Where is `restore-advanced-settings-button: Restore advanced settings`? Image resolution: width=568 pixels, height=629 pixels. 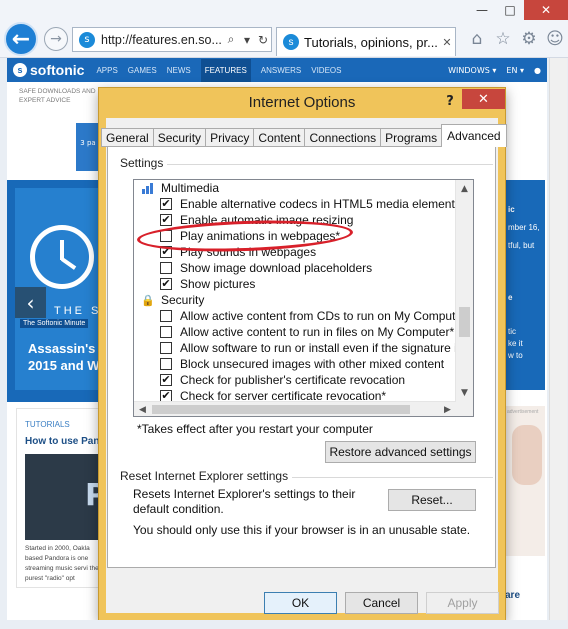 restore-advanced-settings-button: Restore advanced settings is located at coordinates (400, 452).